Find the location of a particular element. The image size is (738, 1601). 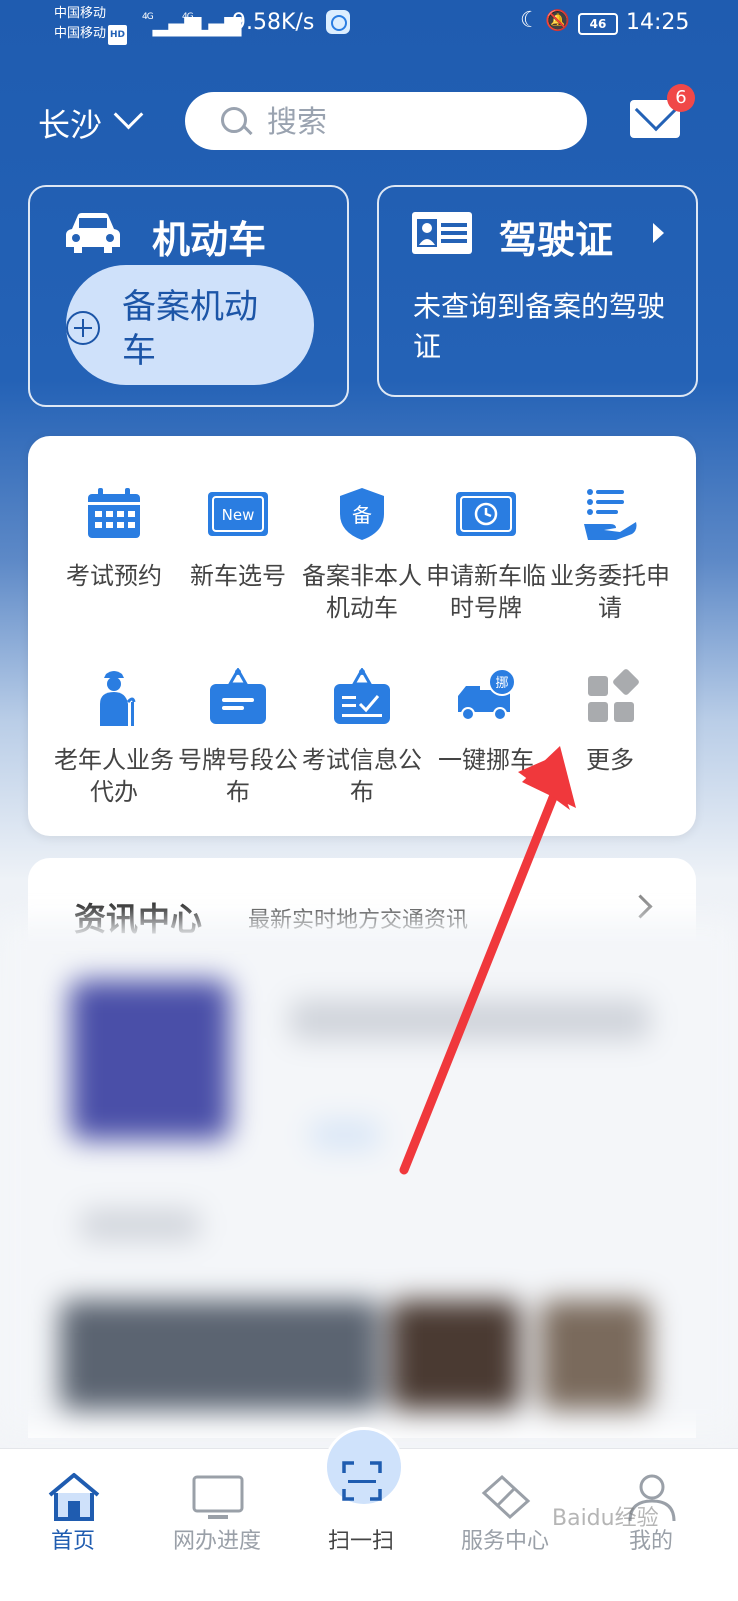

service-exam-info: 考试信息公布 is located at coordinates (362, 737).